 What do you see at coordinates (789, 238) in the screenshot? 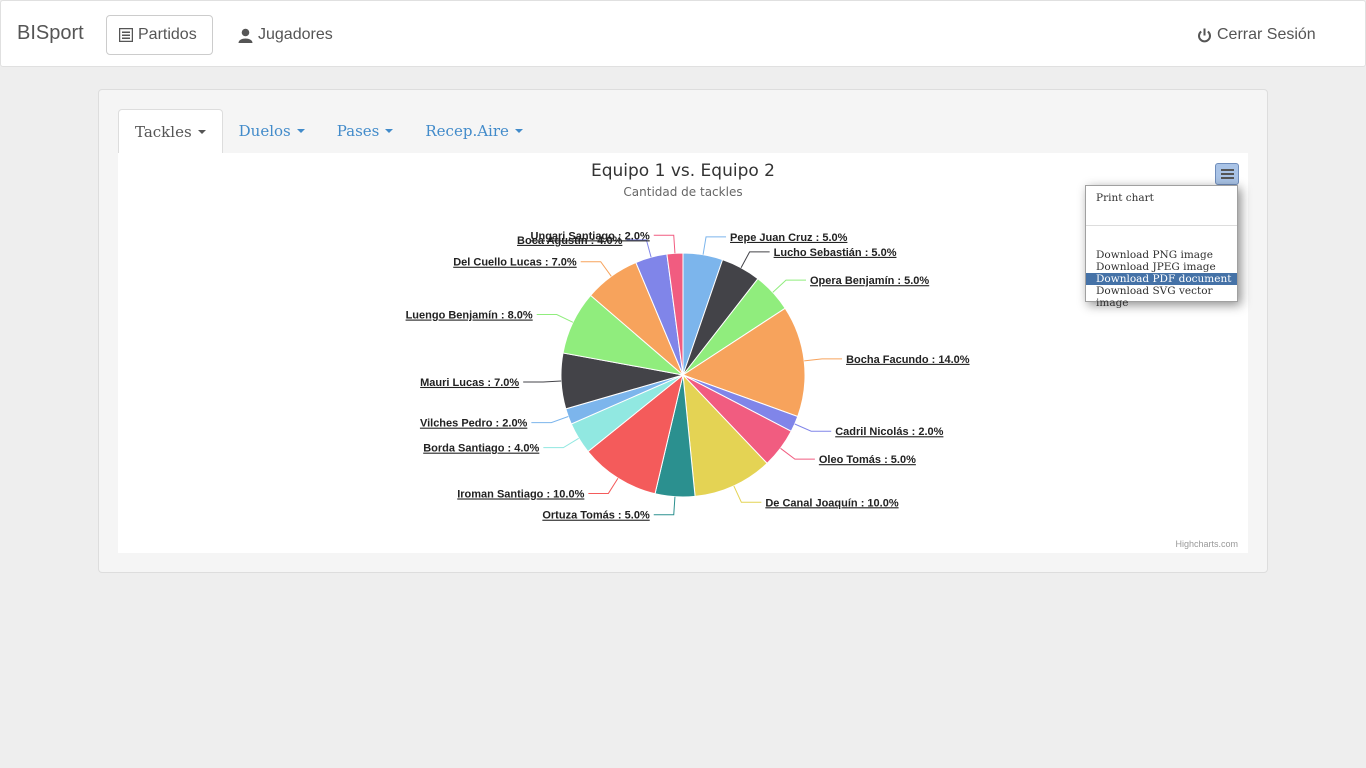
I see `data-label-pepe-juan-cruz: Pepe Juan Cruz : 5.0%` at bounding box center [789, 238].